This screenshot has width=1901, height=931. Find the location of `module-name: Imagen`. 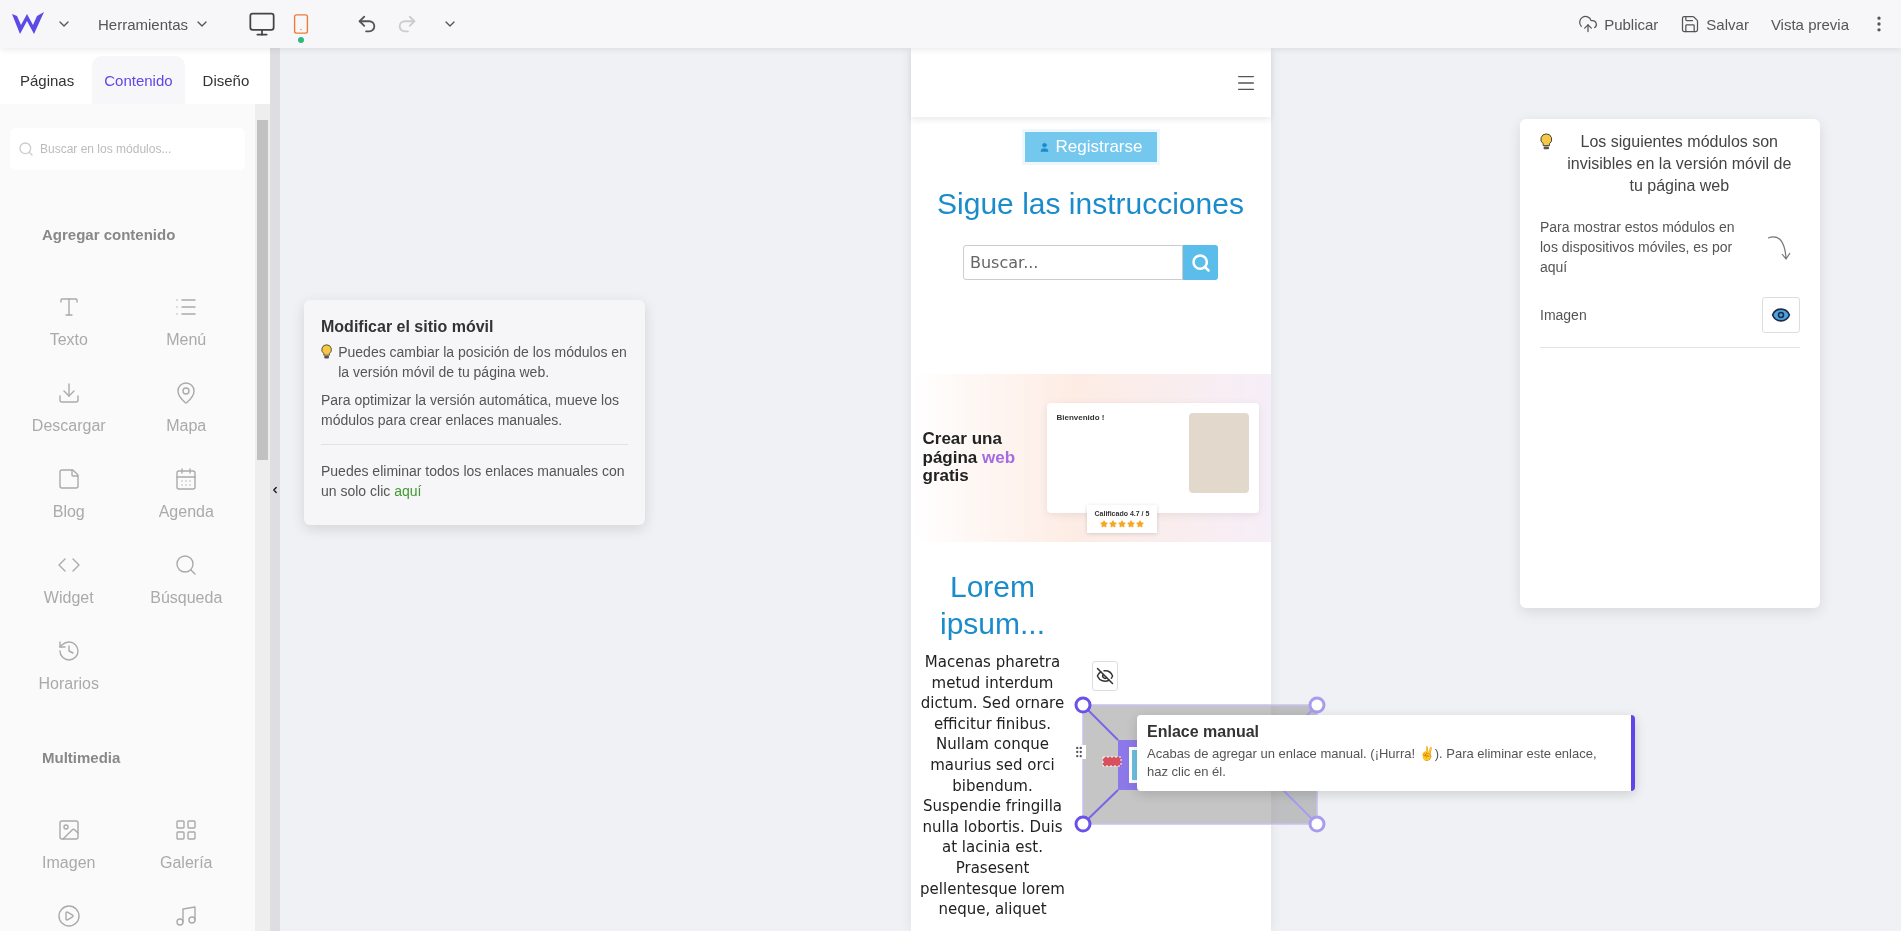

module-name: Imagen is located at coordinates (1563, 315).